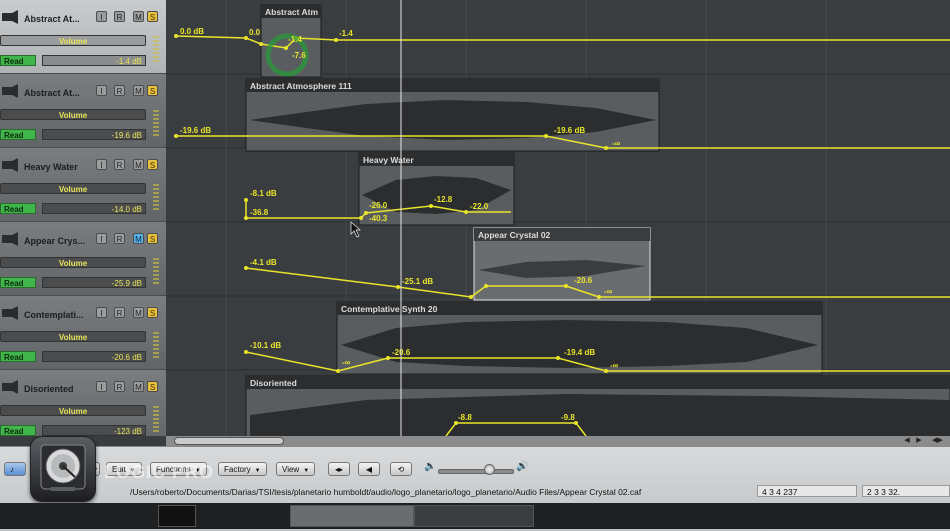  Describe the element at coordinates (568, 417) in the screenshot. I see `automation-label: -9.8` at that location.